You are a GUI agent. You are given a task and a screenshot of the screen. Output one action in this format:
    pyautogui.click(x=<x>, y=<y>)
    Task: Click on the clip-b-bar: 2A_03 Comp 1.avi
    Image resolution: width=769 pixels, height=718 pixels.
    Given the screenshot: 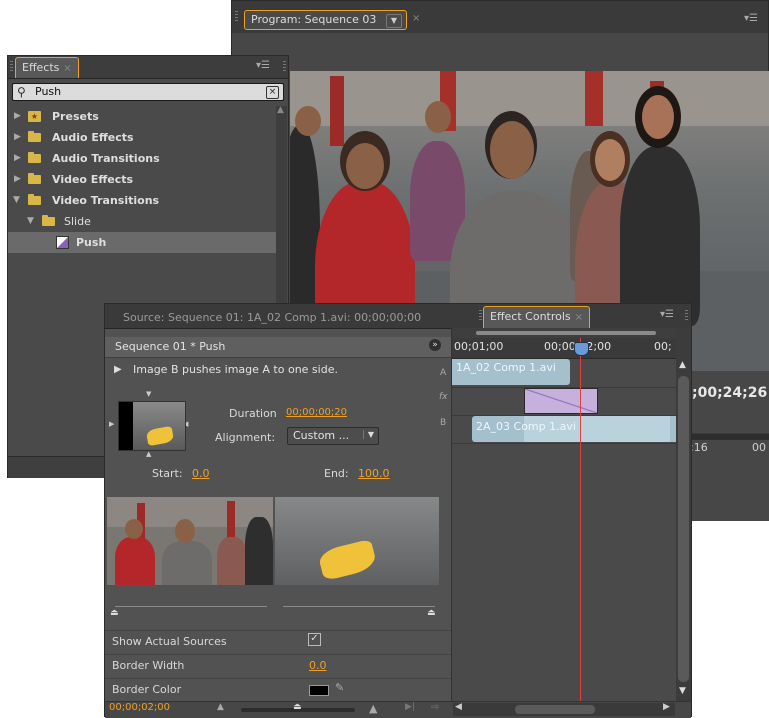 What is the action you would take?
    pyautogui.click(x=574, y=429)
    